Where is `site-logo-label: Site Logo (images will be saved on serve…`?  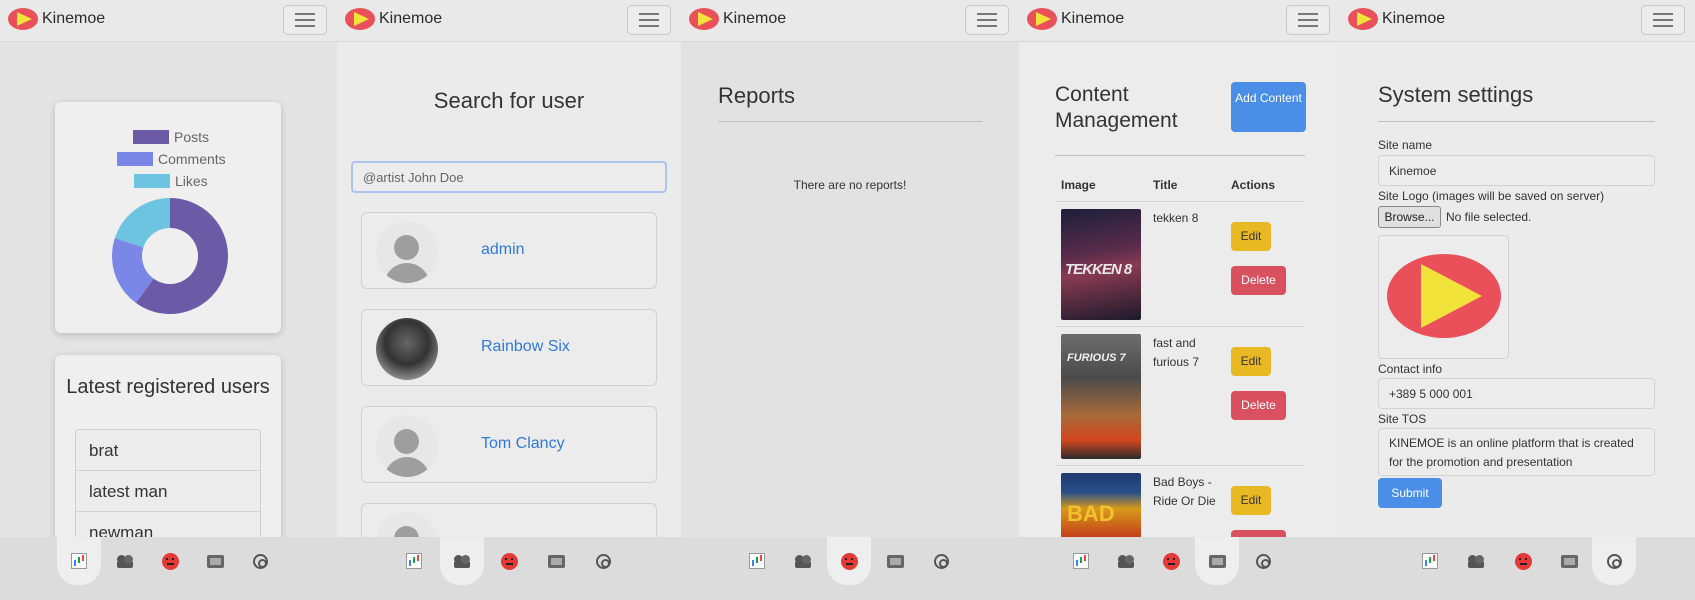 site-logo-label: Site Logo (images will be saved on serve… is located at coordinates (1491, 196).